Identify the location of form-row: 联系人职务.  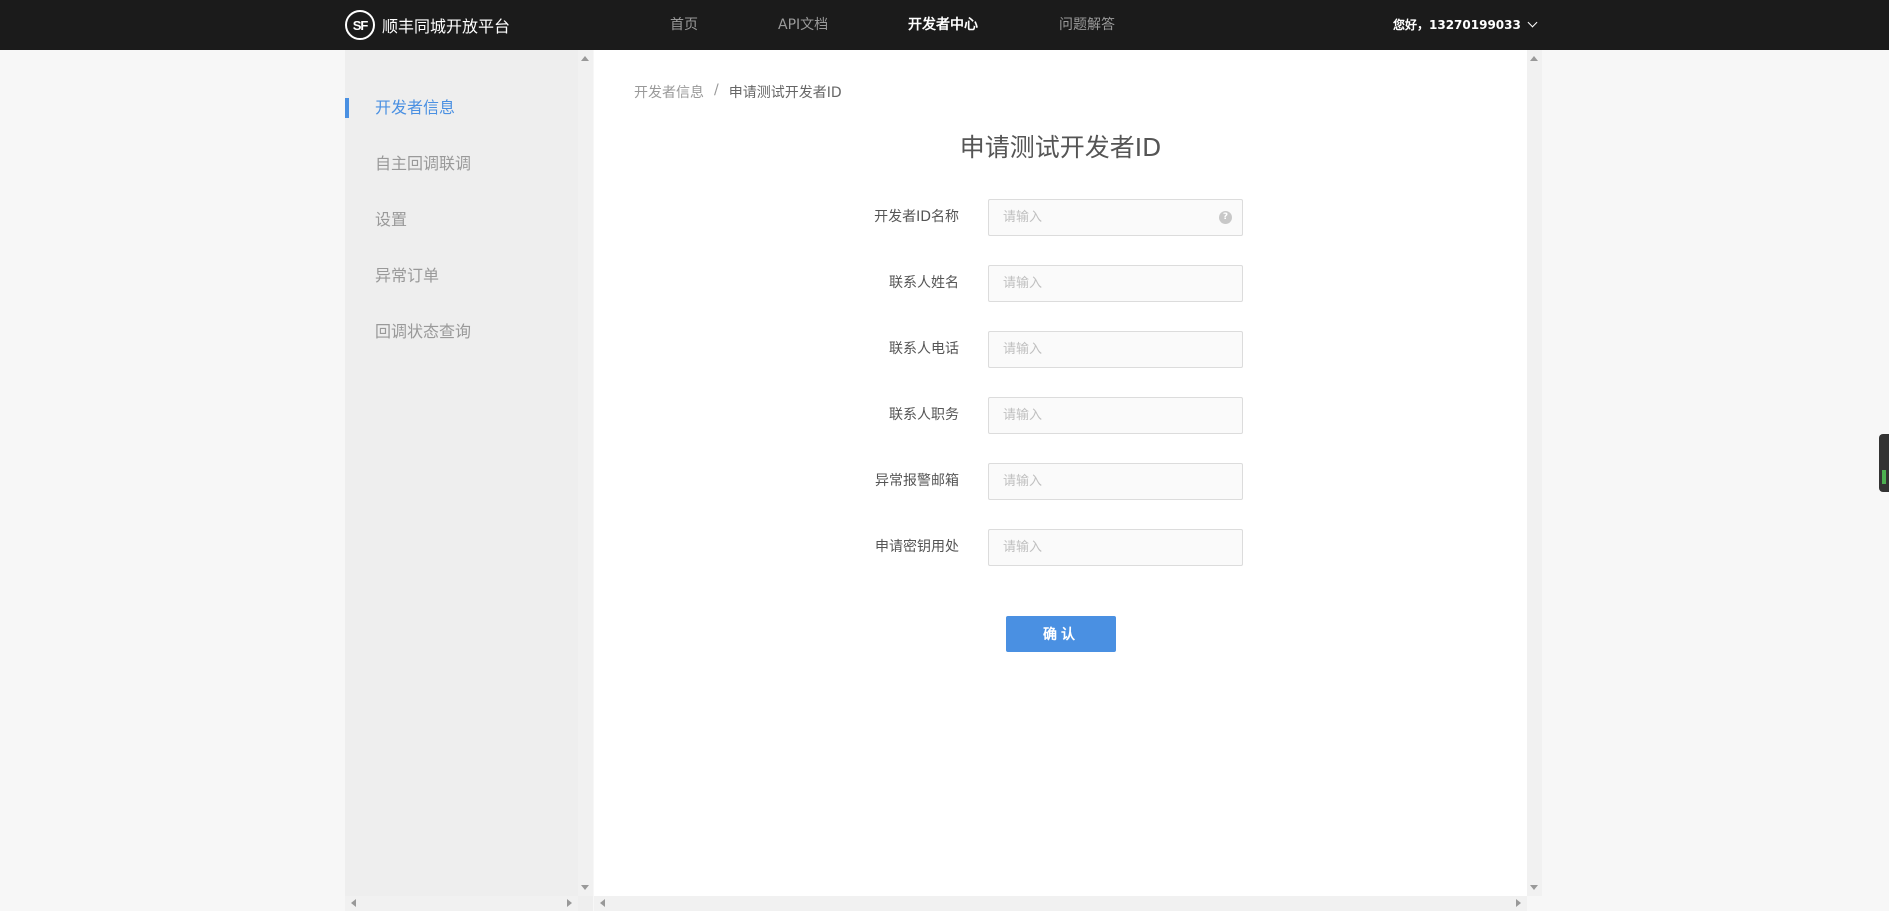
(1060, 415).